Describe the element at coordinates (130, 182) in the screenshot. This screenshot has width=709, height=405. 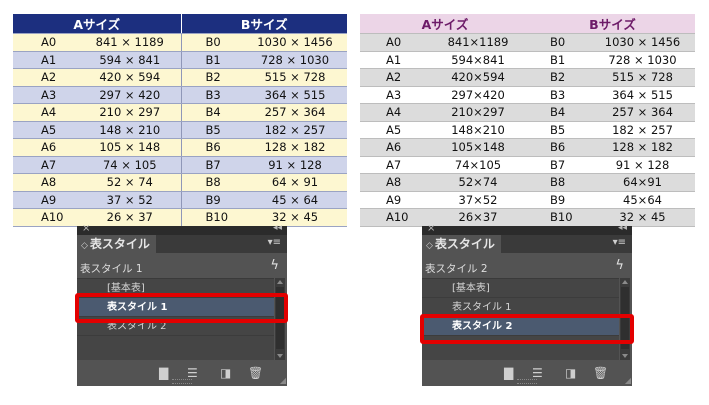
I see `a-value: 52 × 74` at that location.